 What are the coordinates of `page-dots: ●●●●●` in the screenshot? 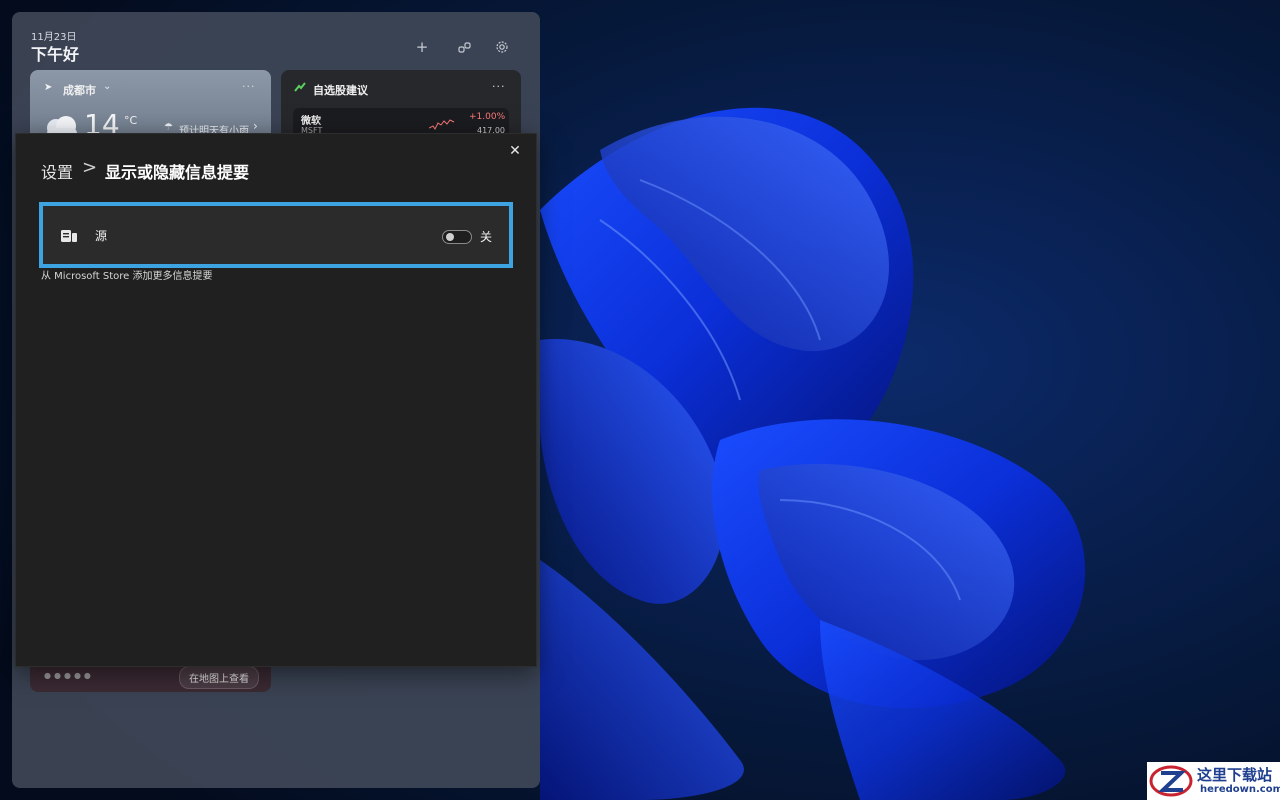 It's located at (69, 675).